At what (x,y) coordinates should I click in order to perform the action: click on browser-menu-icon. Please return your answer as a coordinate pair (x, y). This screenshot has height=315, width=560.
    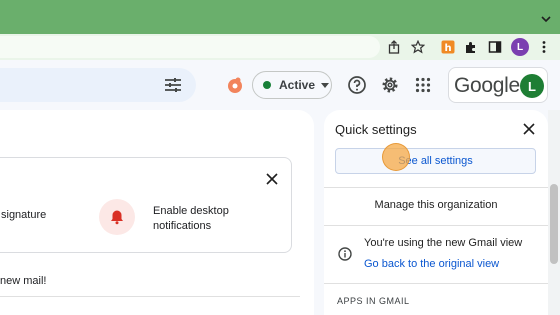
    Looking at the image, I should click on (544, 47).